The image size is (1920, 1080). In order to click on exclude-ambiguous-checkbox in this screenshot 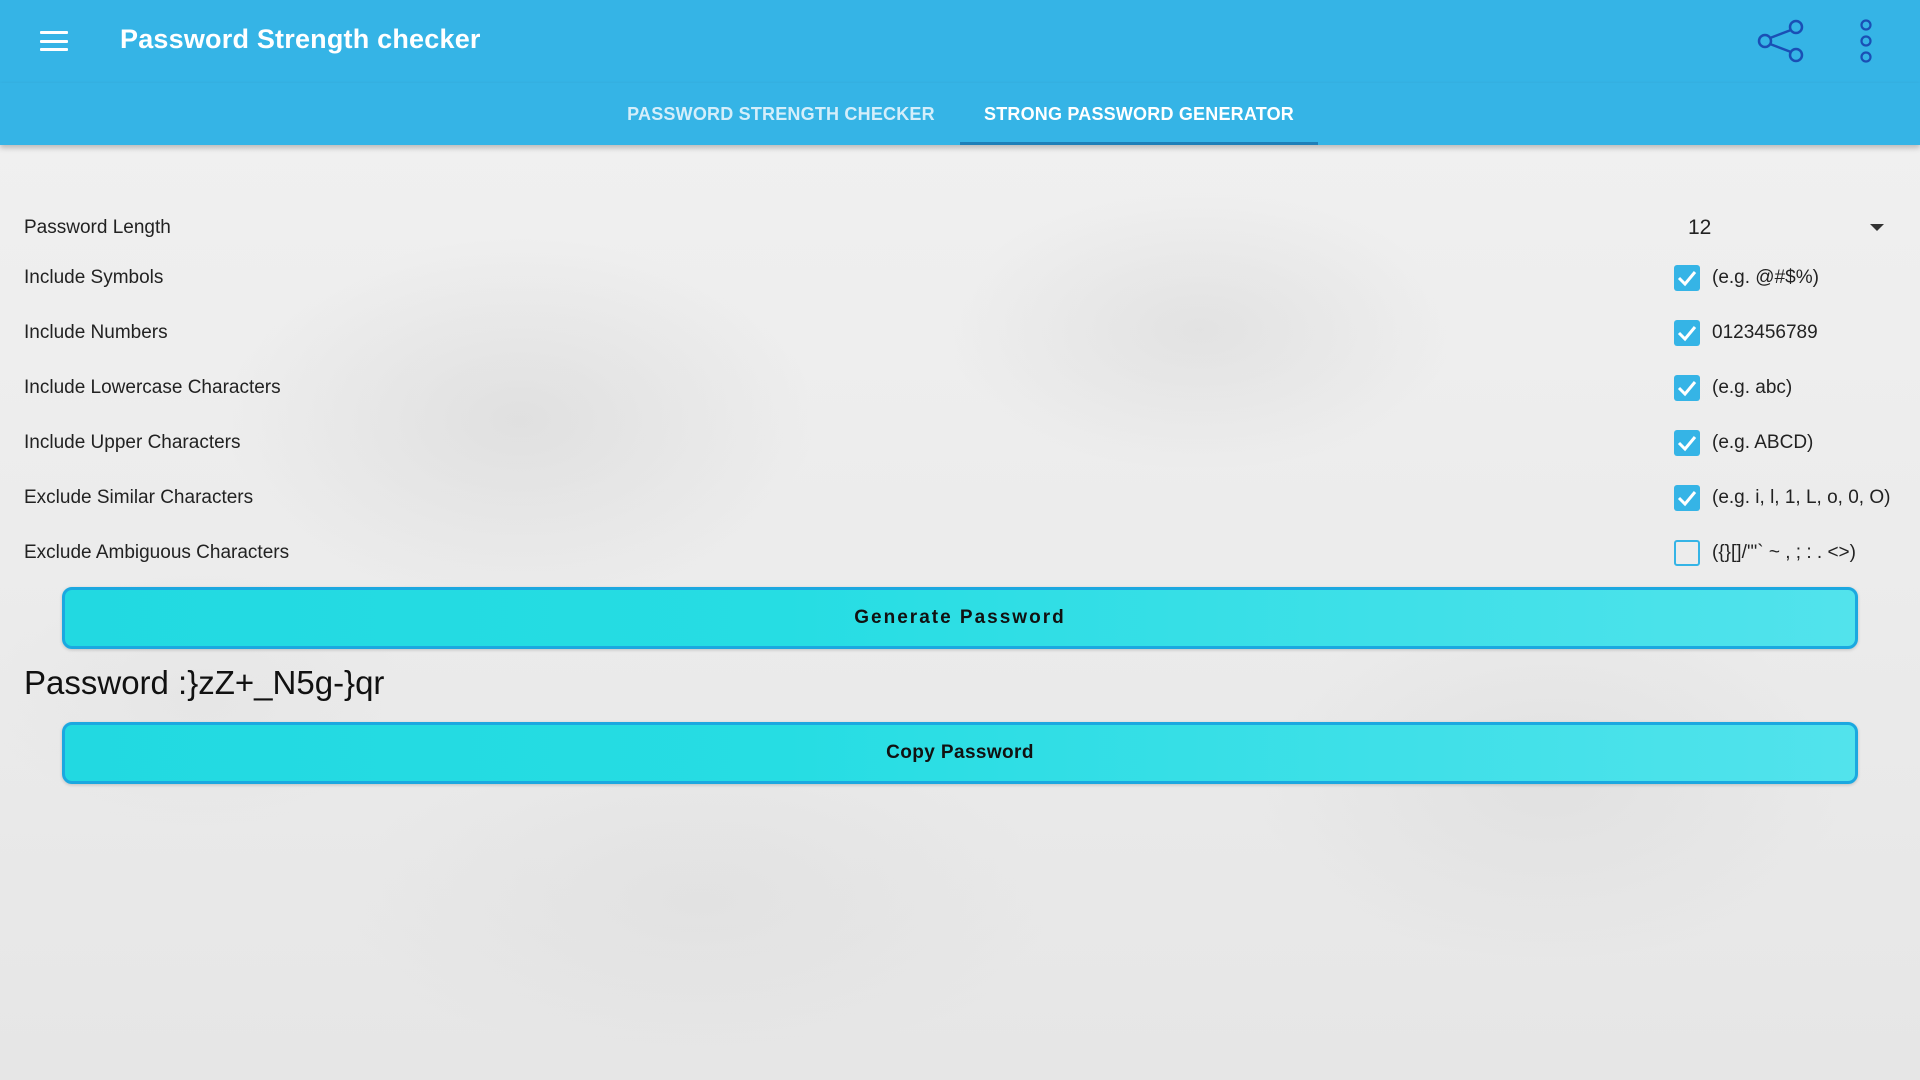, I will do `click(1687, 553)`.